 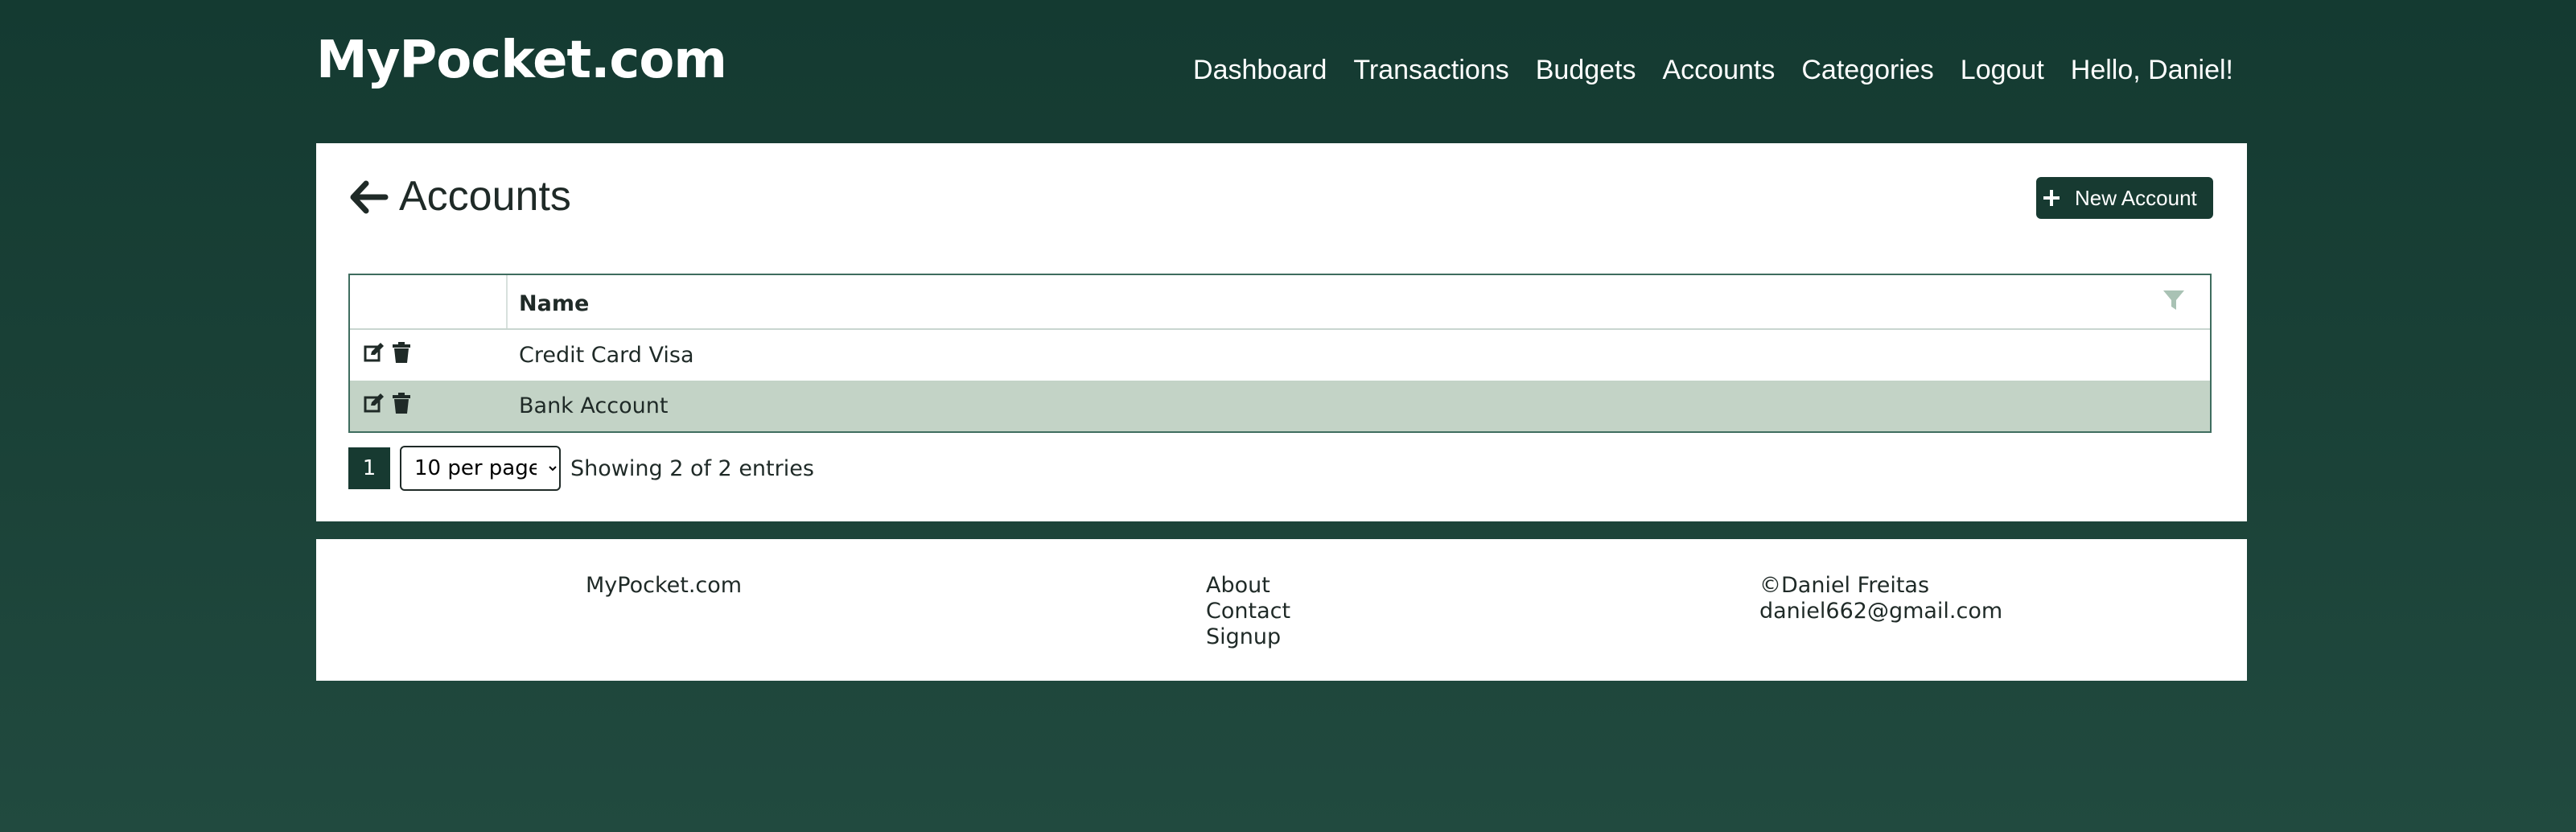 I want to click on column-divider, so click(x=507, y=301).